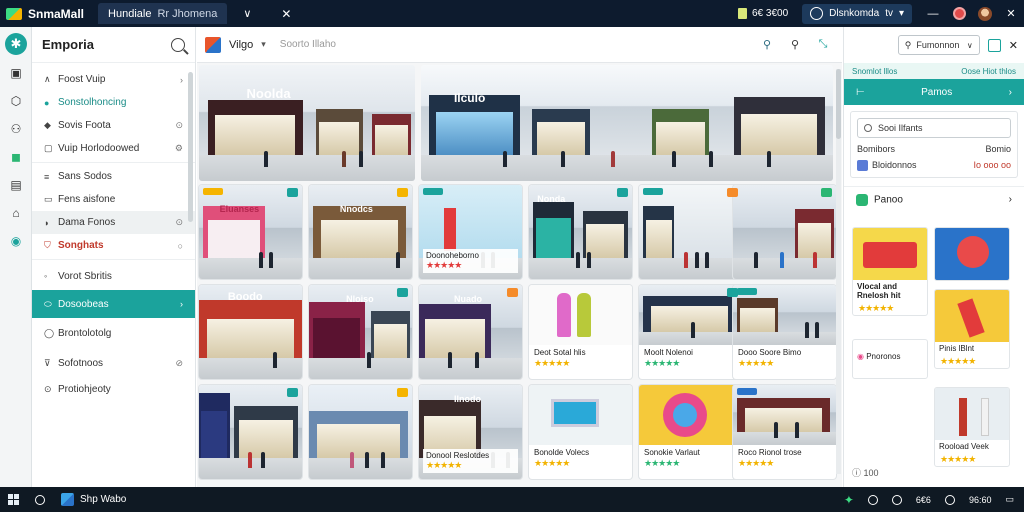 This screenshot has height=512, width=1024. Describe the element at coordinates (48, 303) in the screenshot. I see `badge-icon: ⬭` at that location.